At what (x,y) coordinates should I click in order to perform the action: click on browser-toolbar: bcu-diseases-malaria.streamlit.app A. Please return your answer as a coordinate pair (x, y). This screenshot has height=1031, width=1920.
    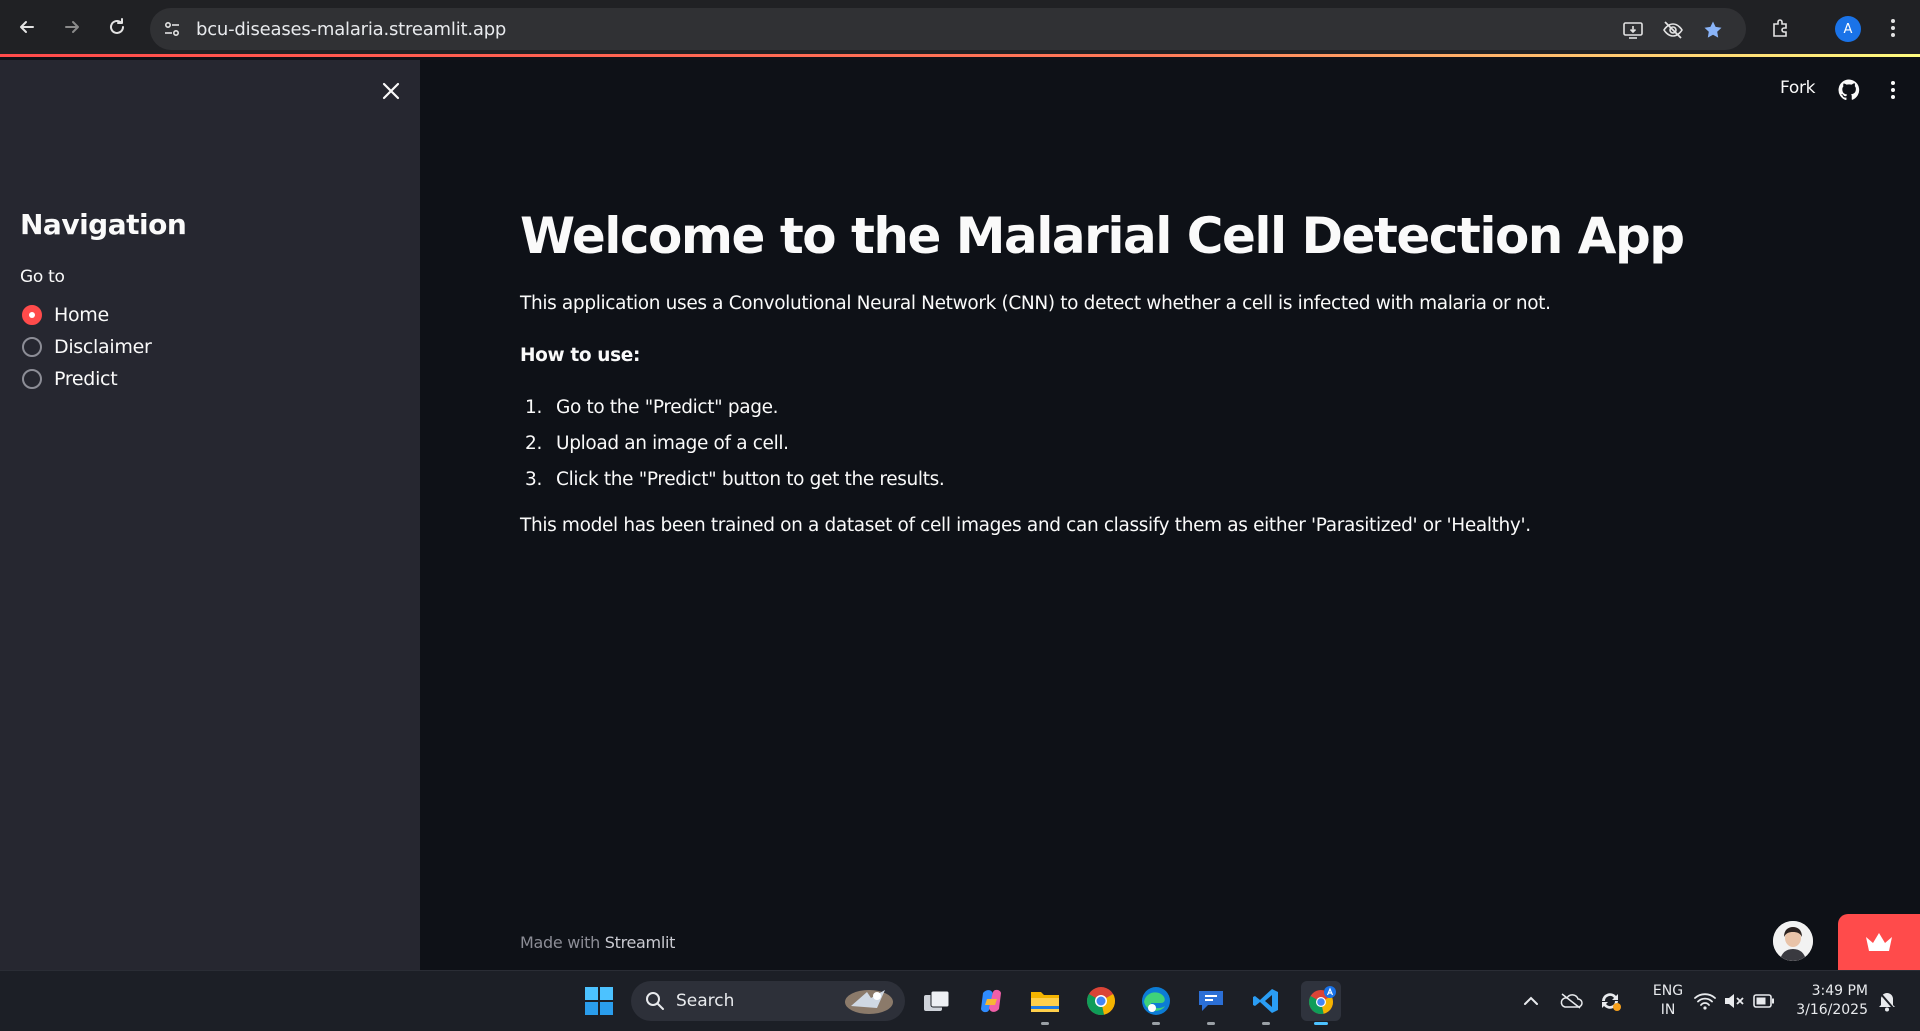
    Looking at the image, I should click on (960, 28).